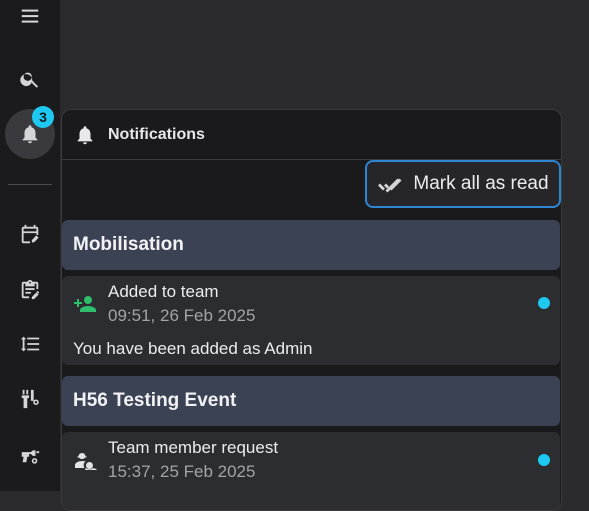 The image size is (589, 511). What do you see at coordinates (182, 315) in the screenshot?
I see `notification-time: 09:51, 26 Feb 2025` at bounding box center [182, 315].